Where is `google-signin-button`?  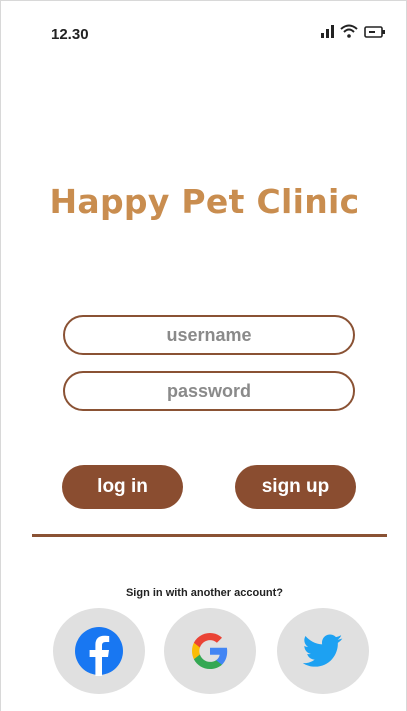
google-signin-button is located at coordinates (210, 651).